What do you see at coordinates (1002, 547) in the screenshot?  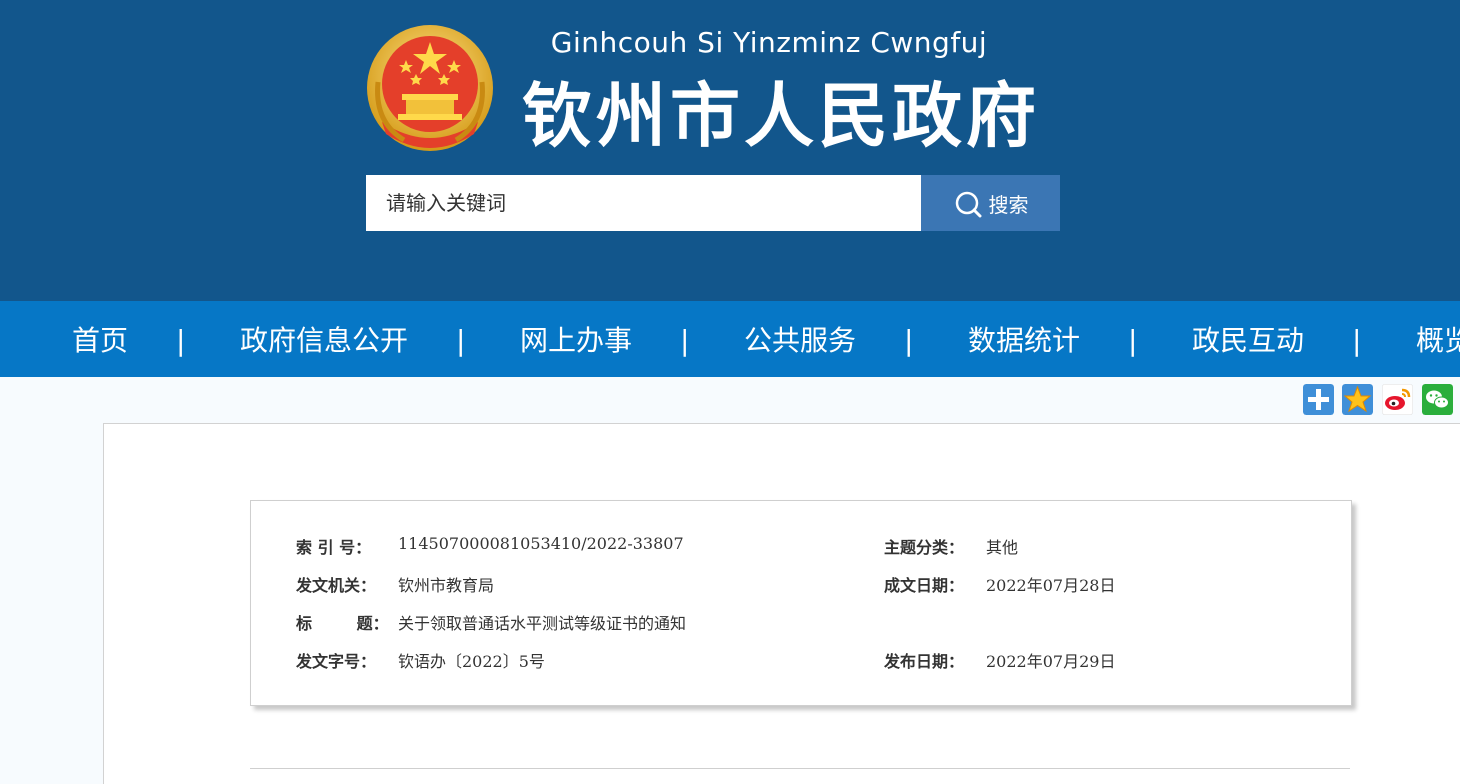 I see `topic-value: 其他` at bounding box center [1002, 547].